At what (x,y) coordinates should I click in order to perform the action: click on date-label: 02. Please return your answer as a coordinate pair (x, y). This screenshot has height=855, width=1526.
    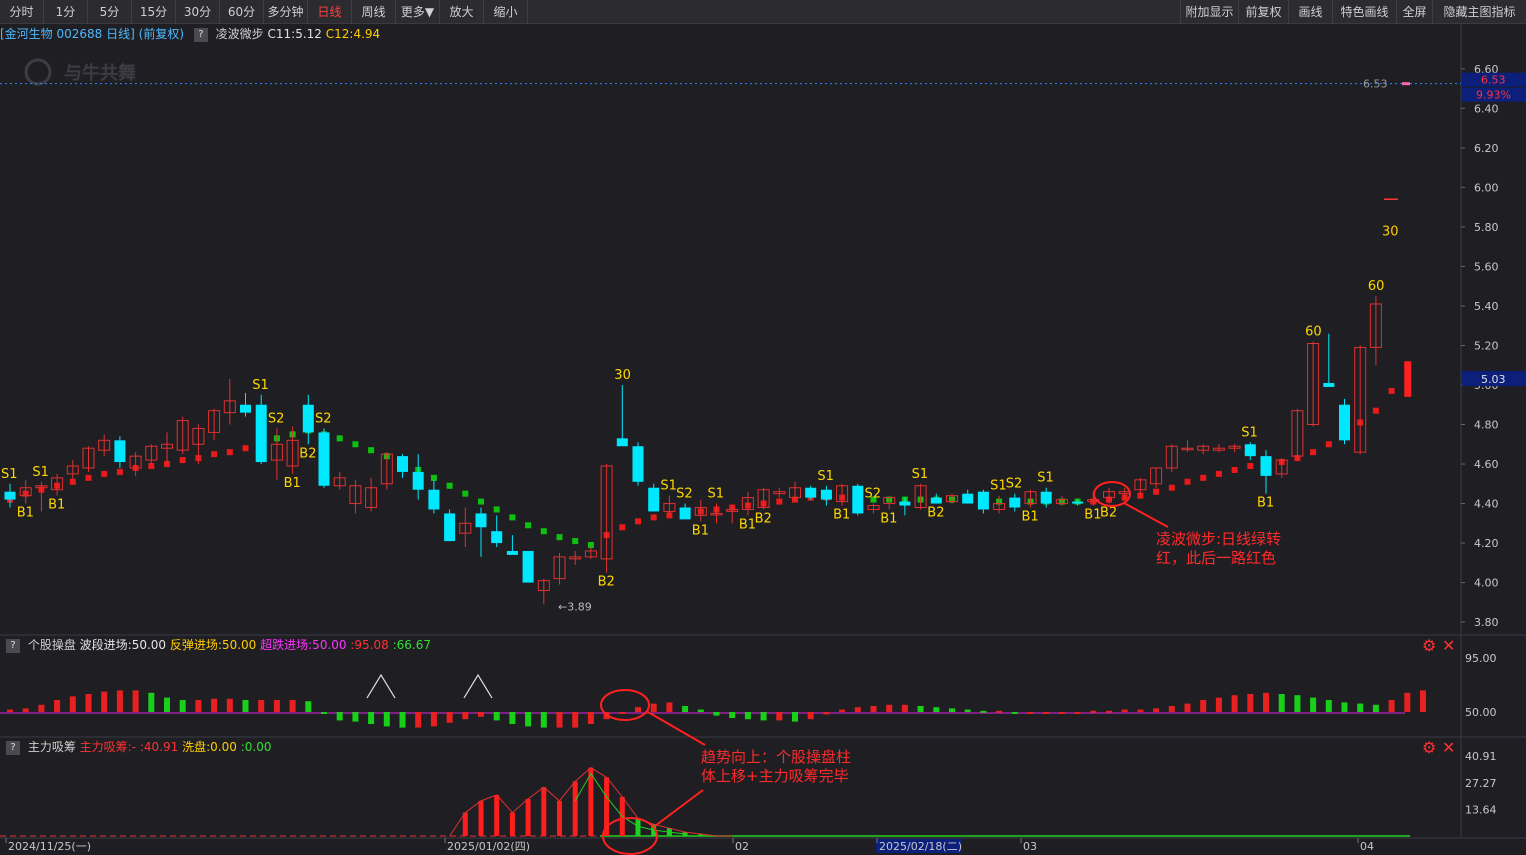
    Looking at the image, I should click on (742, 846).